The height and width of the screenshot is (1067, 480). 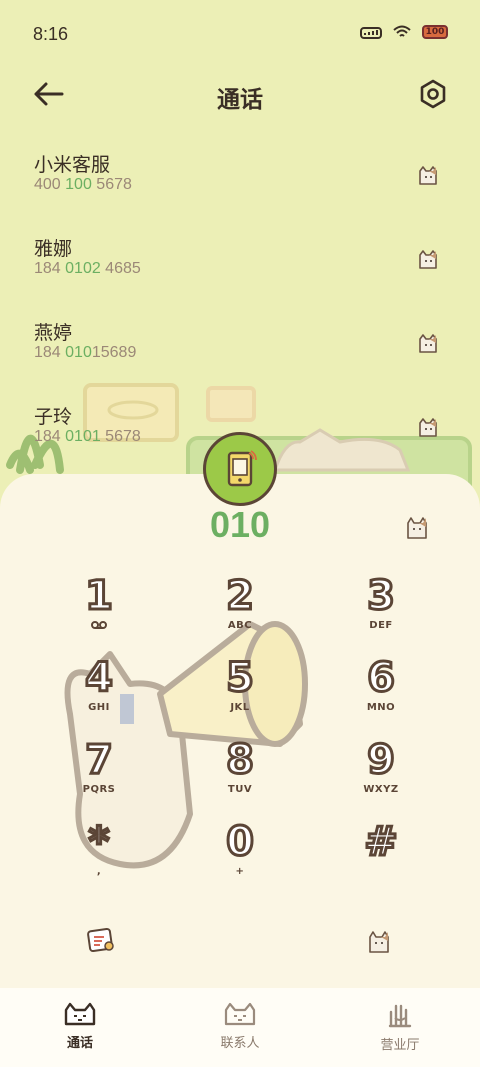 I want to click on status-icons: 100, so click(x=404, y=32).